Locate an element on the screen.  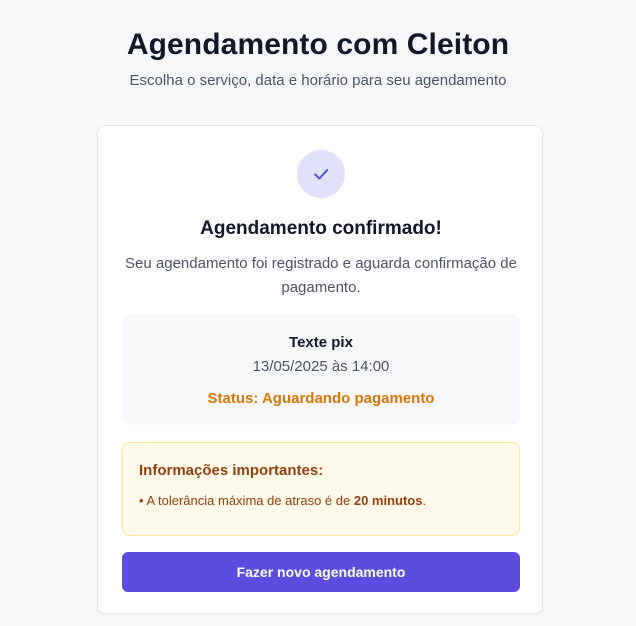
success-badge is located at coordinates (321, 174).